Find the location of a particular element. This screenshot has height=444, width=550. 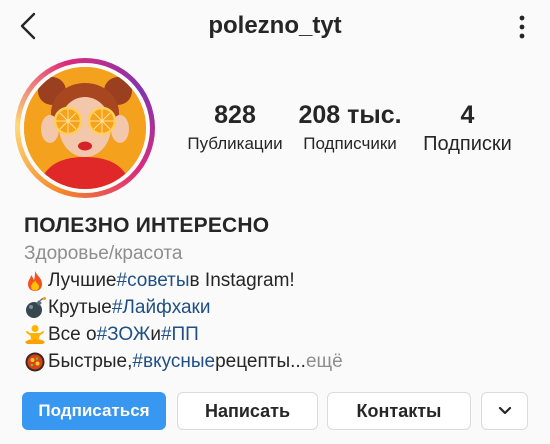

lotus-position-emoji is located at coordinates (35, 334).